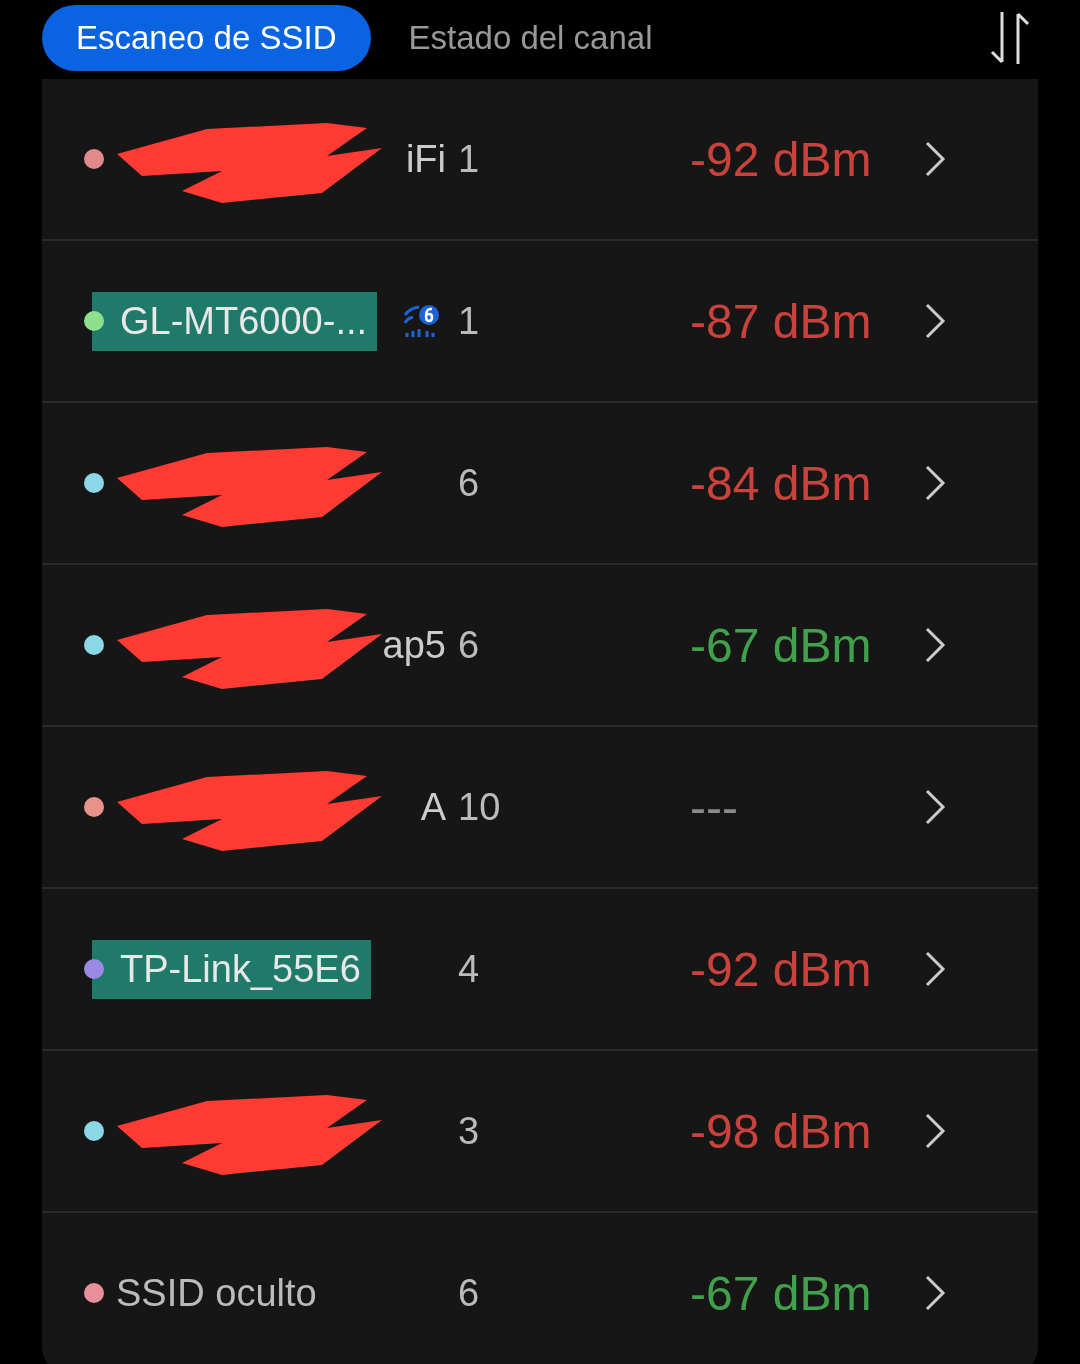 The image size is (1080, 1364). I want to click on network-name: TP-Link_55E6, so click(231, 969).